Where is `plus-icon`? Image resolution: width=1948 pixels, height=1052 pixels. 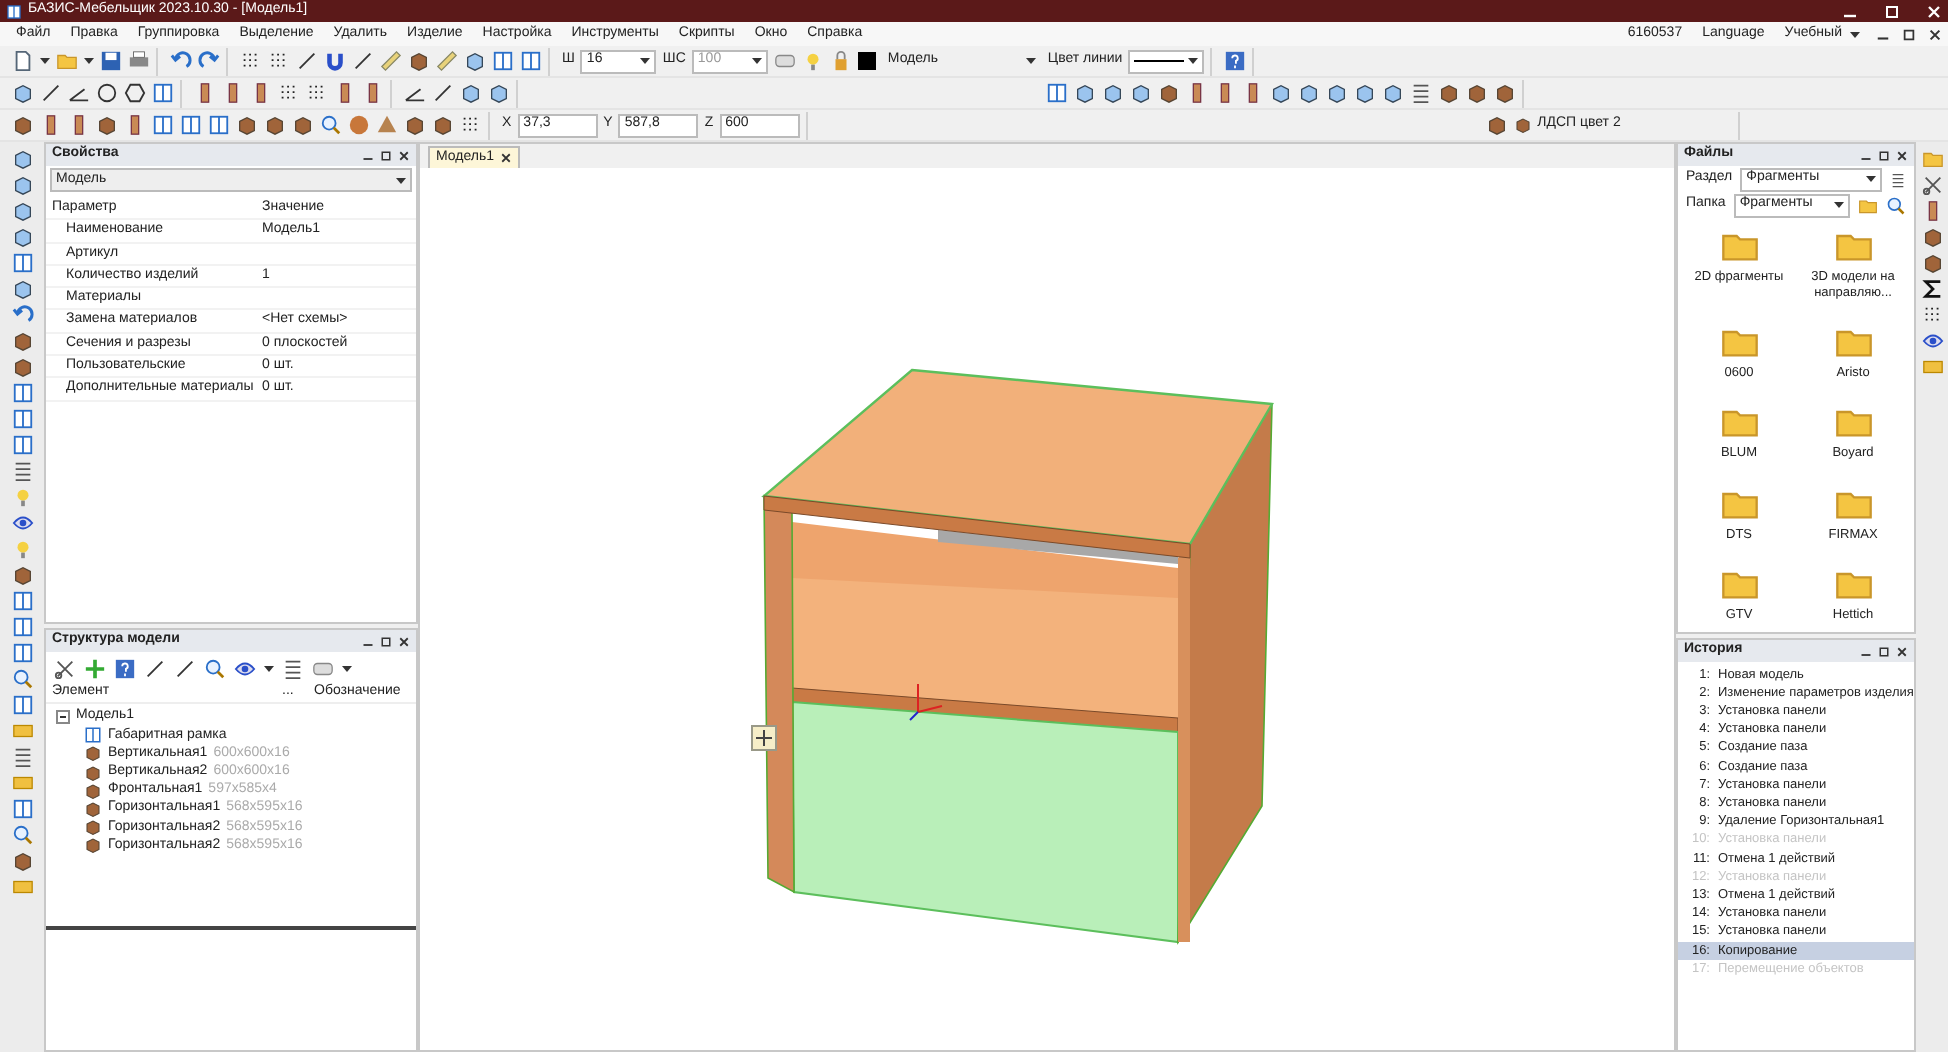 plus-icon is located at coordinates (95, 668).